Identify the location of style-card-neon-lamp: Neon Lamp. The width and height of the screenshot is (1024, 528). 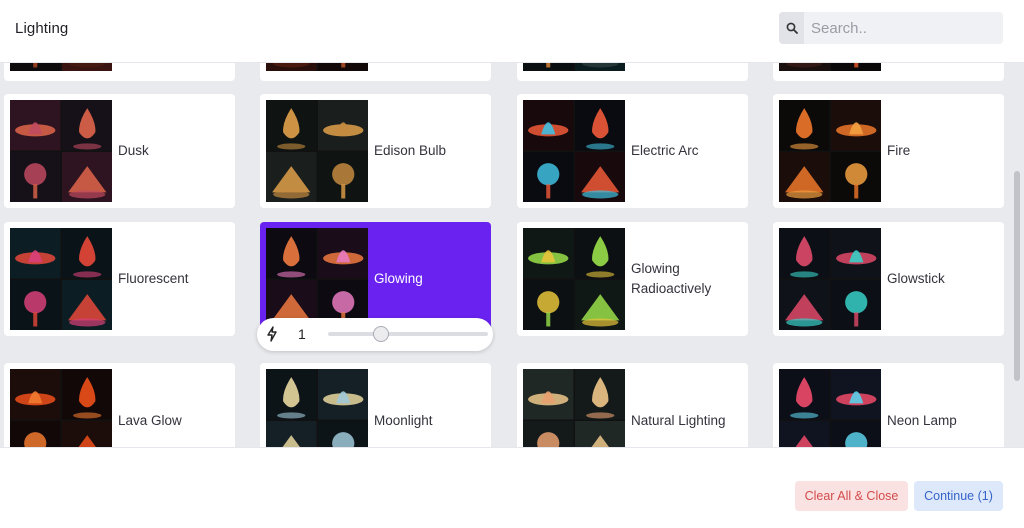
(888, 405).